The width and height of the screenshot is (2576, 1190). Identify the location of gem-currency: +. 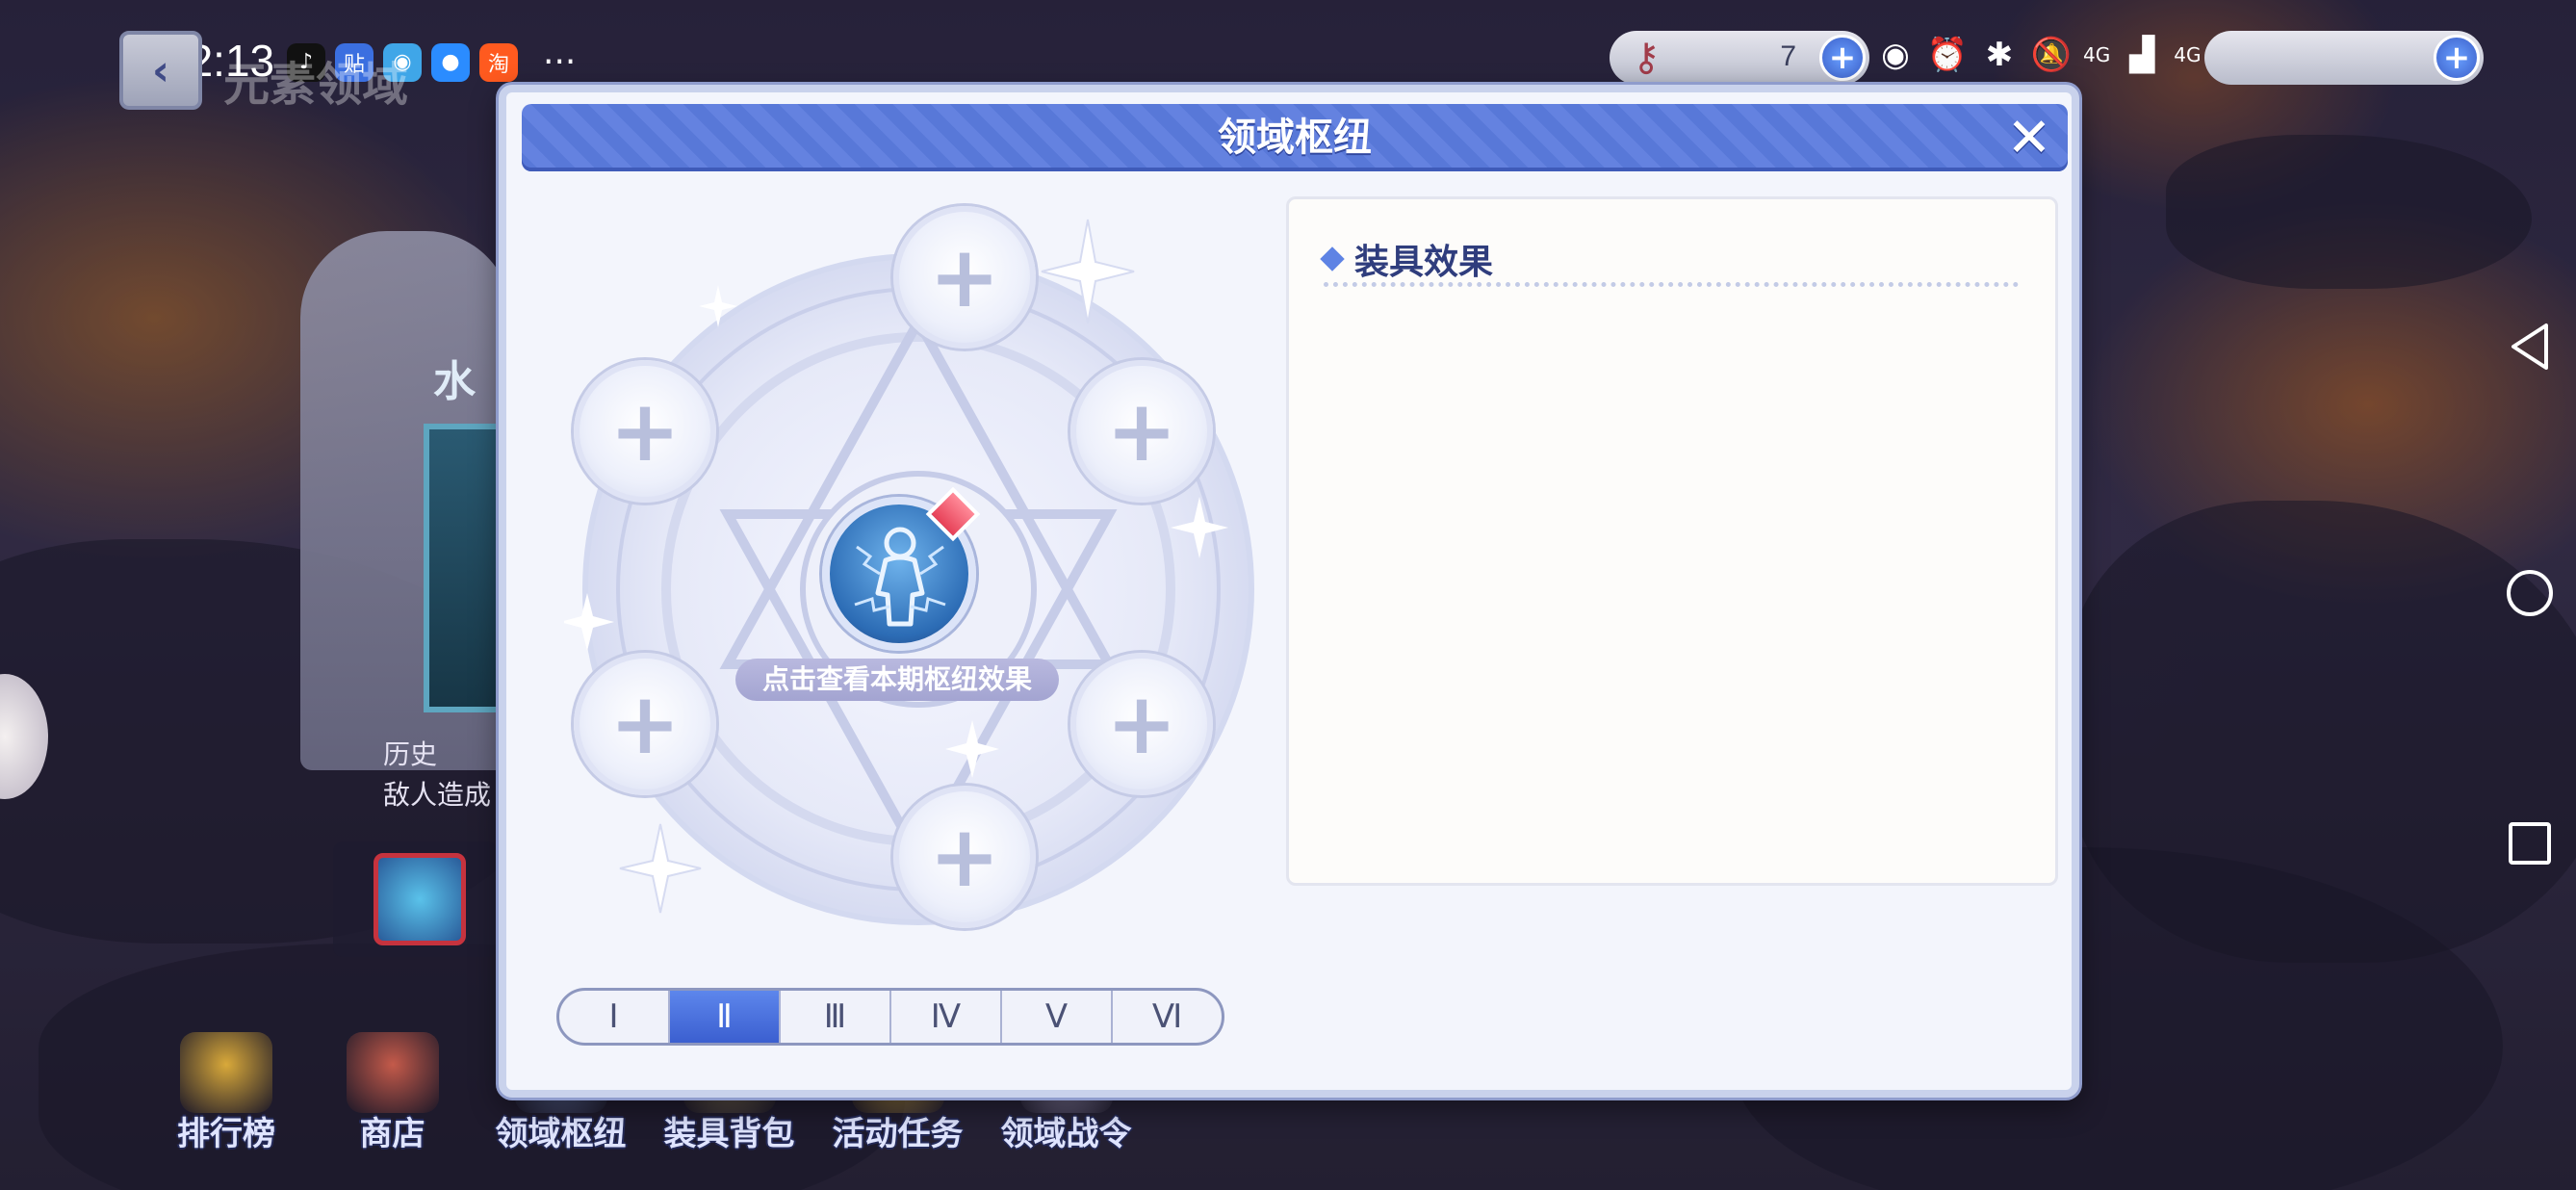
(2344, 58).